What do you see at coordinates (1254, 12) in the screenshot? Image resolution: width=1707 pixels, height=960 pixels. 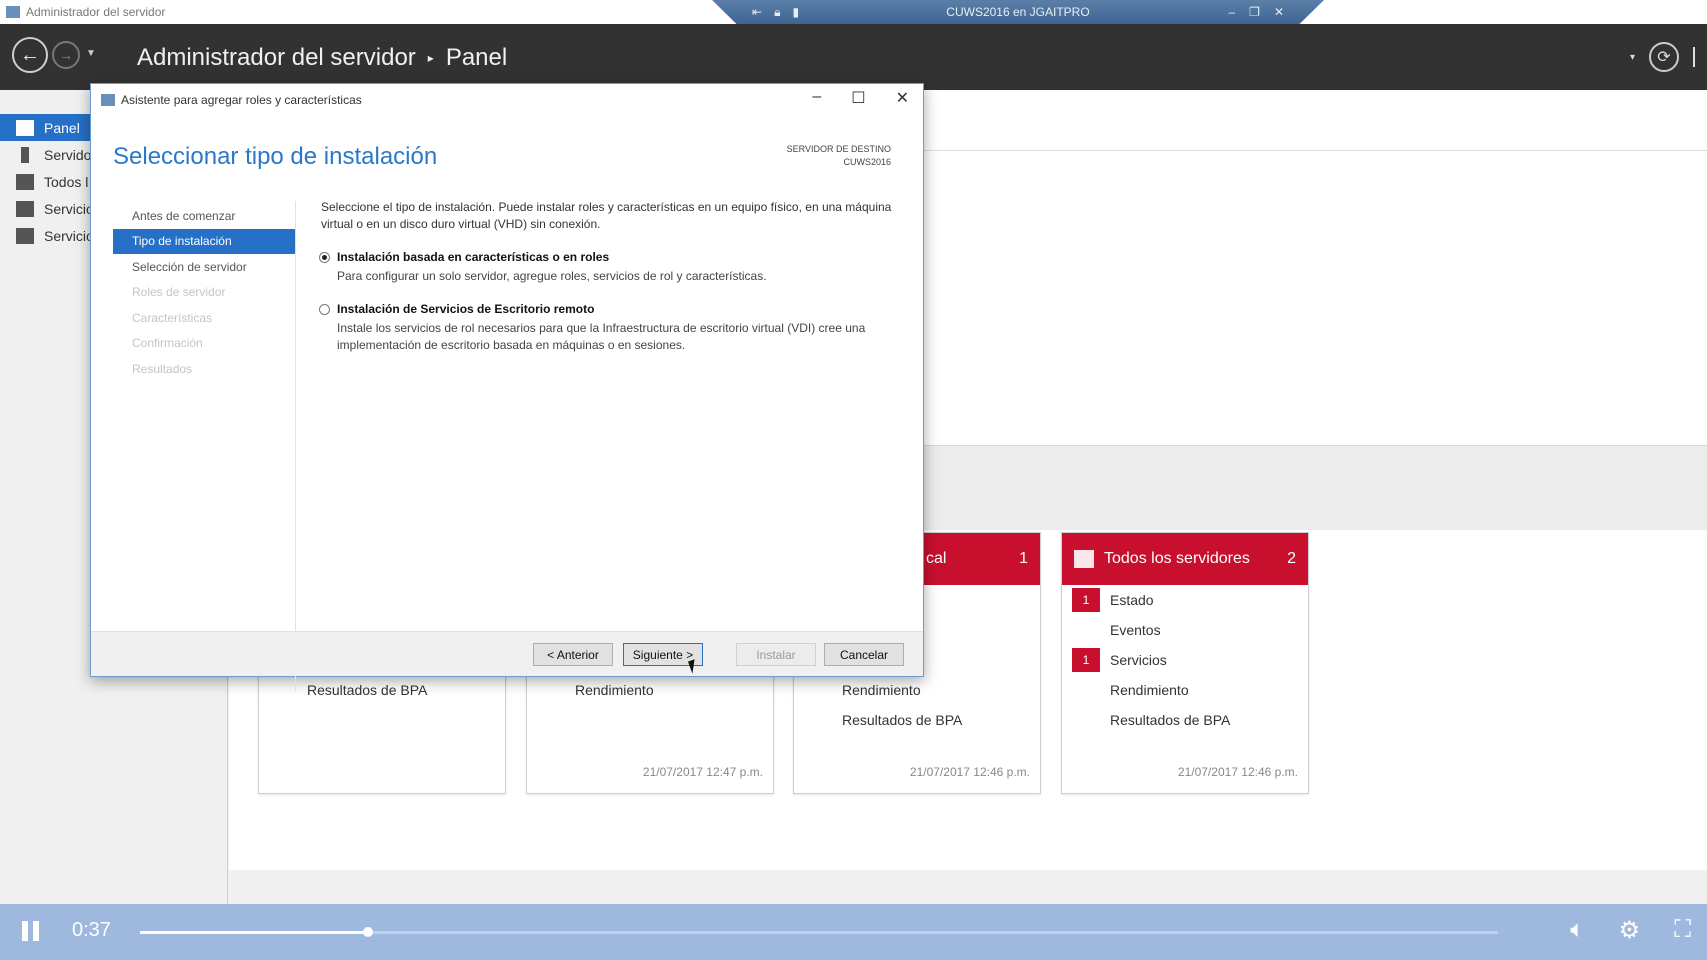 I see `rdp-restore-icon: ❐` at bounding box center [1254, 12].